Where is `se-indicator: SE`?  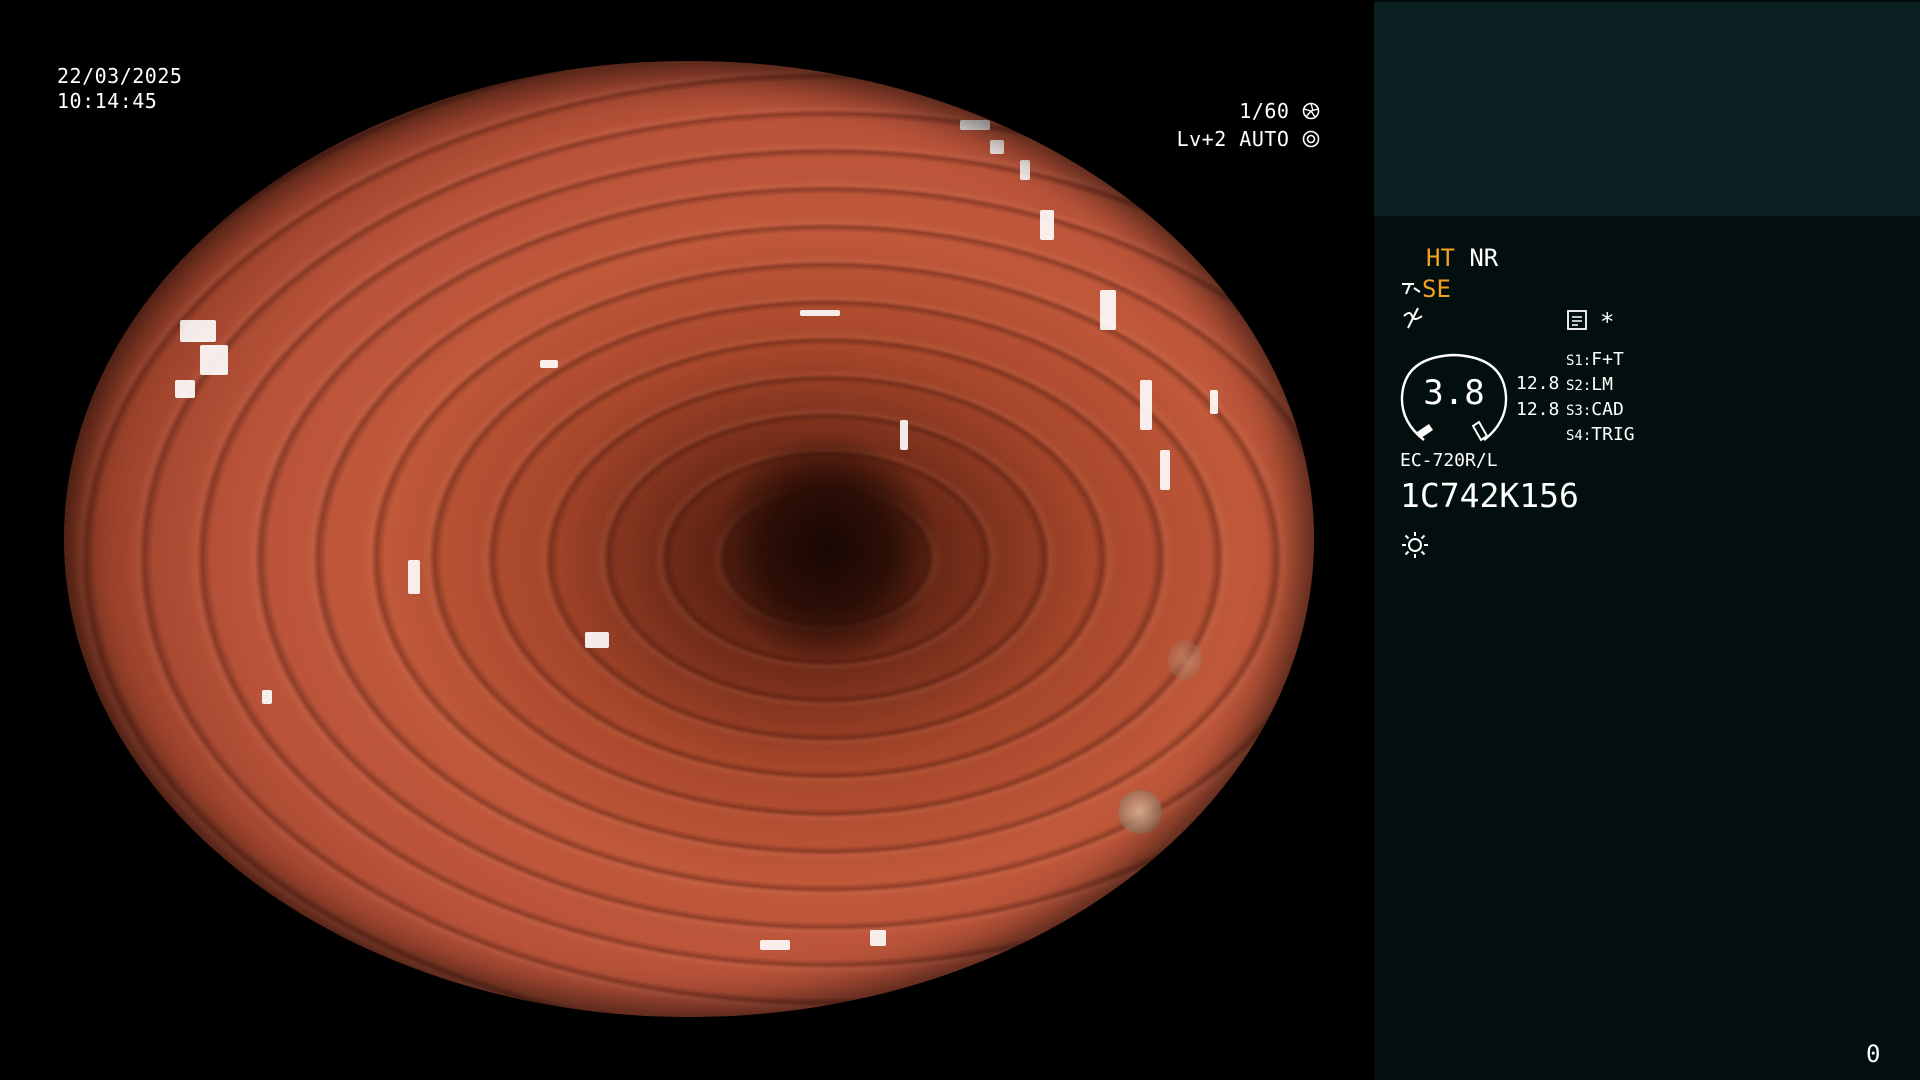
se-indicator: SE is located at coordinates (1436, 289).